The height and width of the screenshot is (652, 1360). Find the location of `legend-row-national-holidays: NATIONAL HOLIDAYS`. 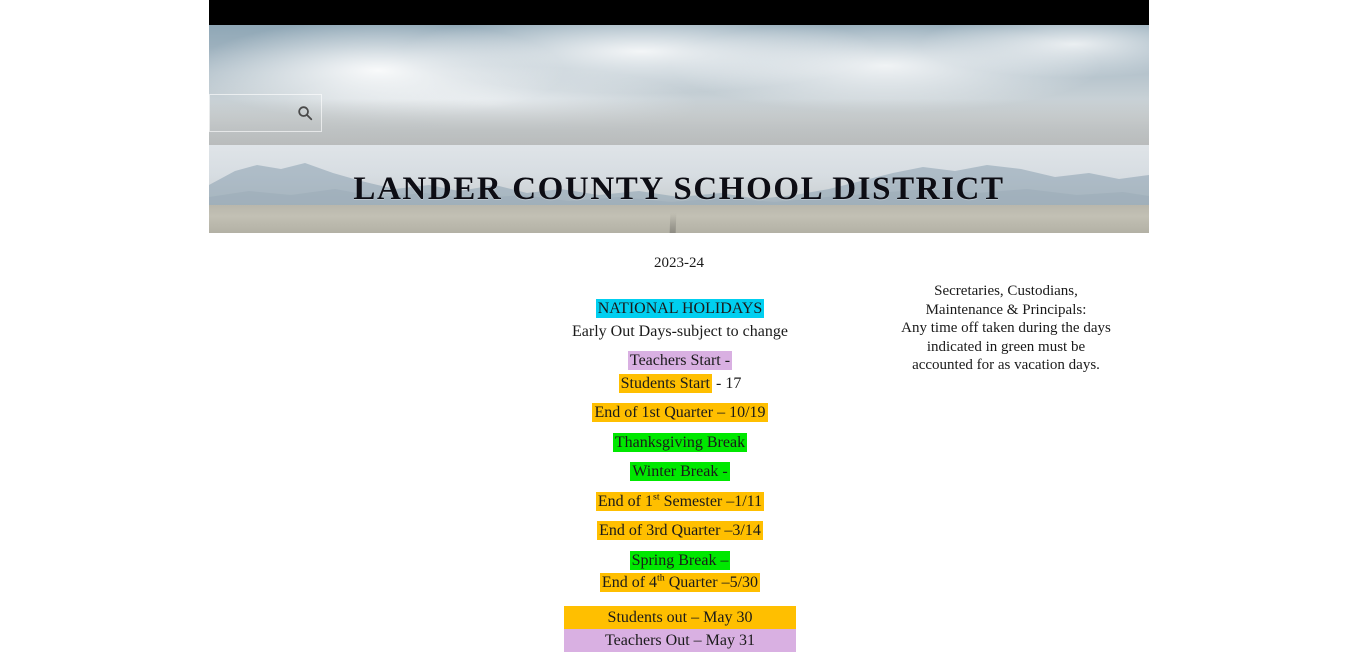

legend-row-national-holidays: NATIONAL HOLIDAYS is located at coordinates (680, 309).